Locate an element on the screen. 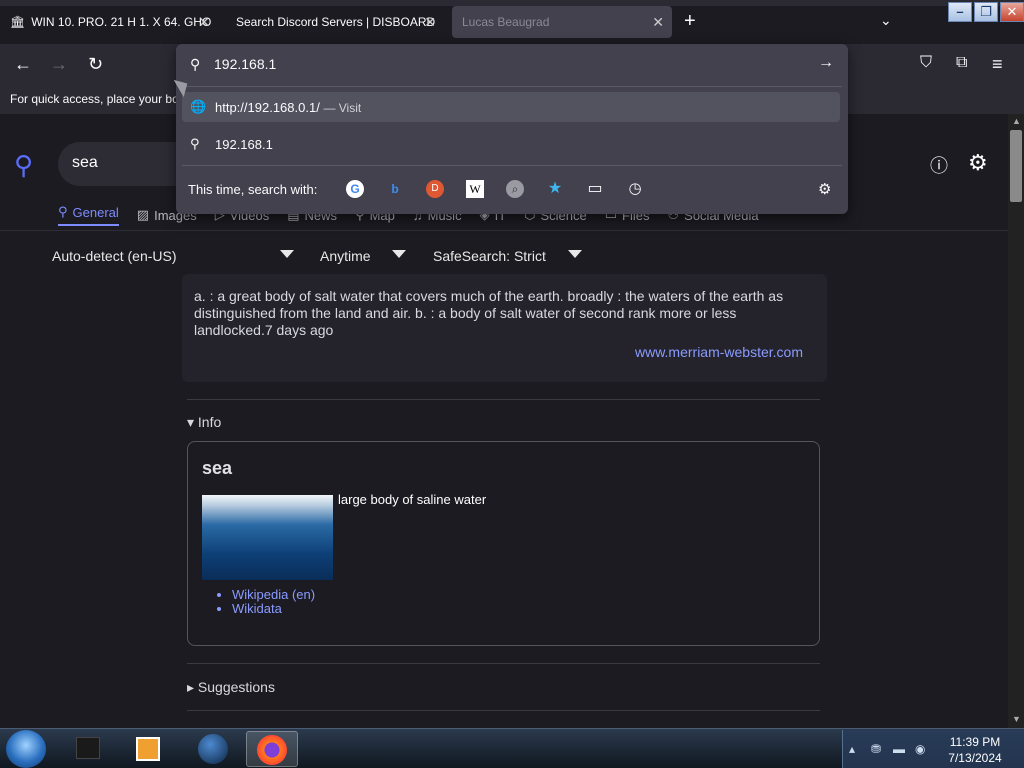 The height and width of the screenshot is (768, 1024). minimize-button: – is located at coordinates (960, 12).